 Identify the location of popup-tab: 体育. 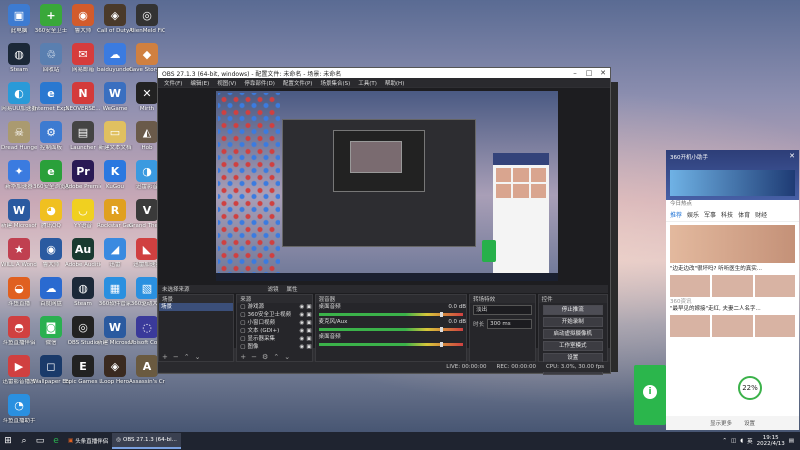
(744, 214).